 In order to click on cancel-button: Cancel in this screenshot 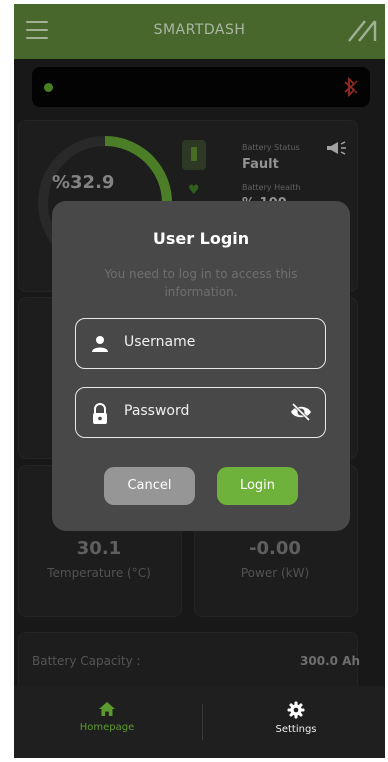, I will do `click(149, 486)`.